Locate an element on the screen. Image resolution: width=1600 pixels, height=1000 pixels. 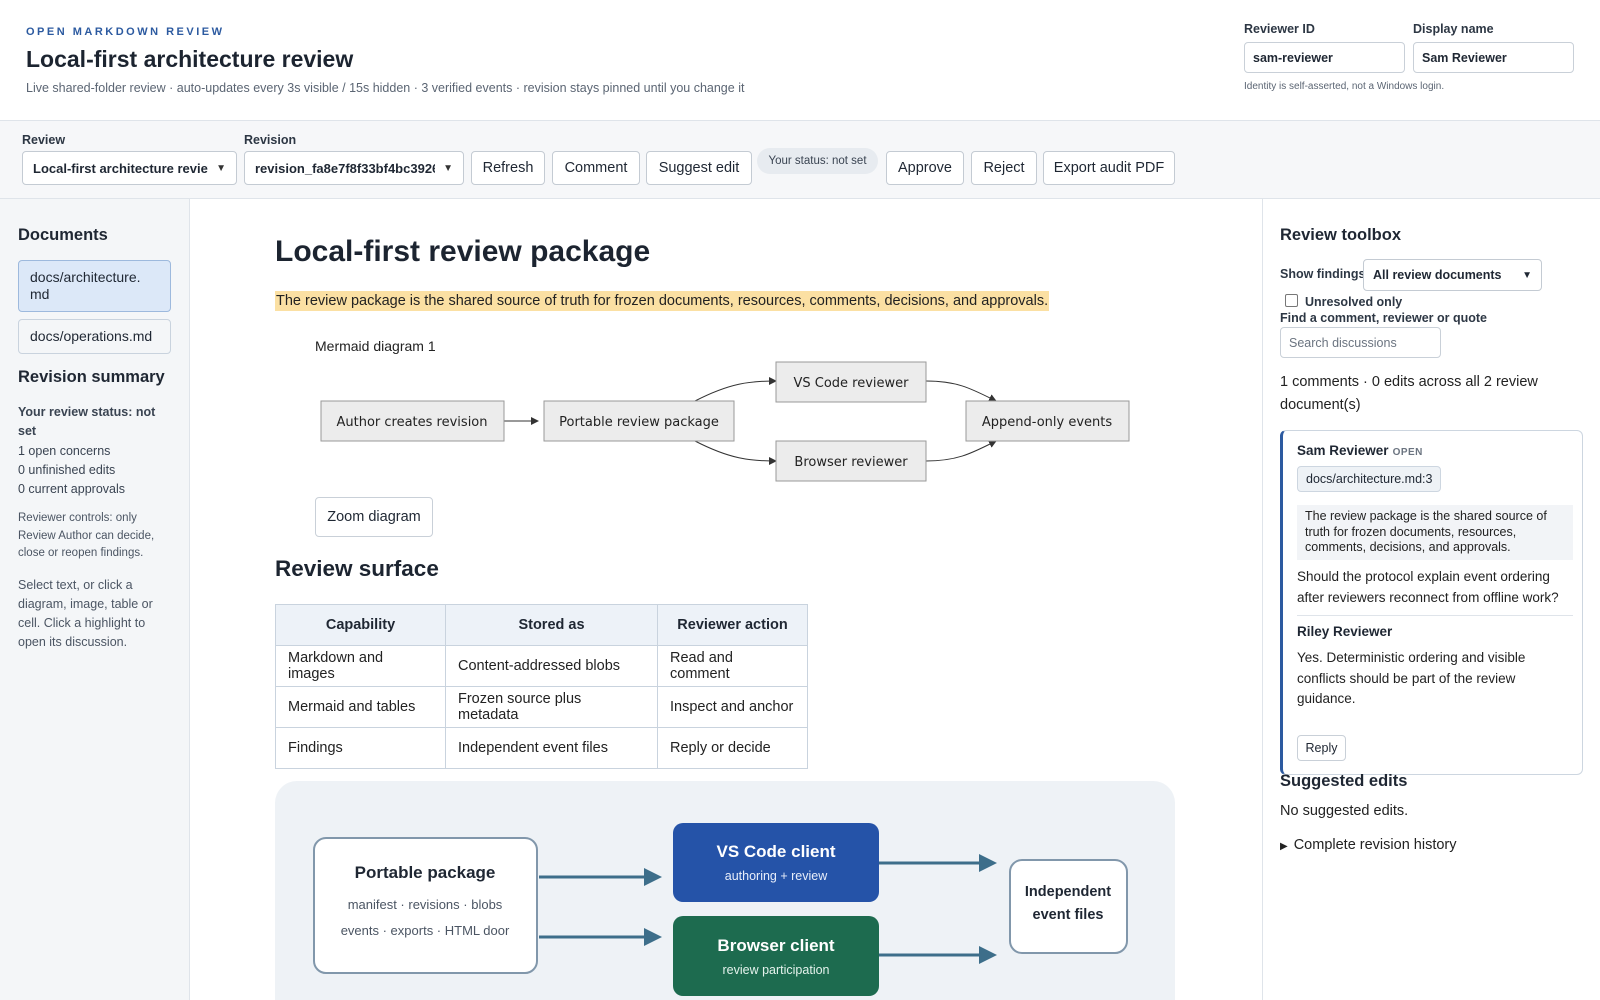
comment-author: Sam Reviewer OPEN is located at coordinates (1360, 450).